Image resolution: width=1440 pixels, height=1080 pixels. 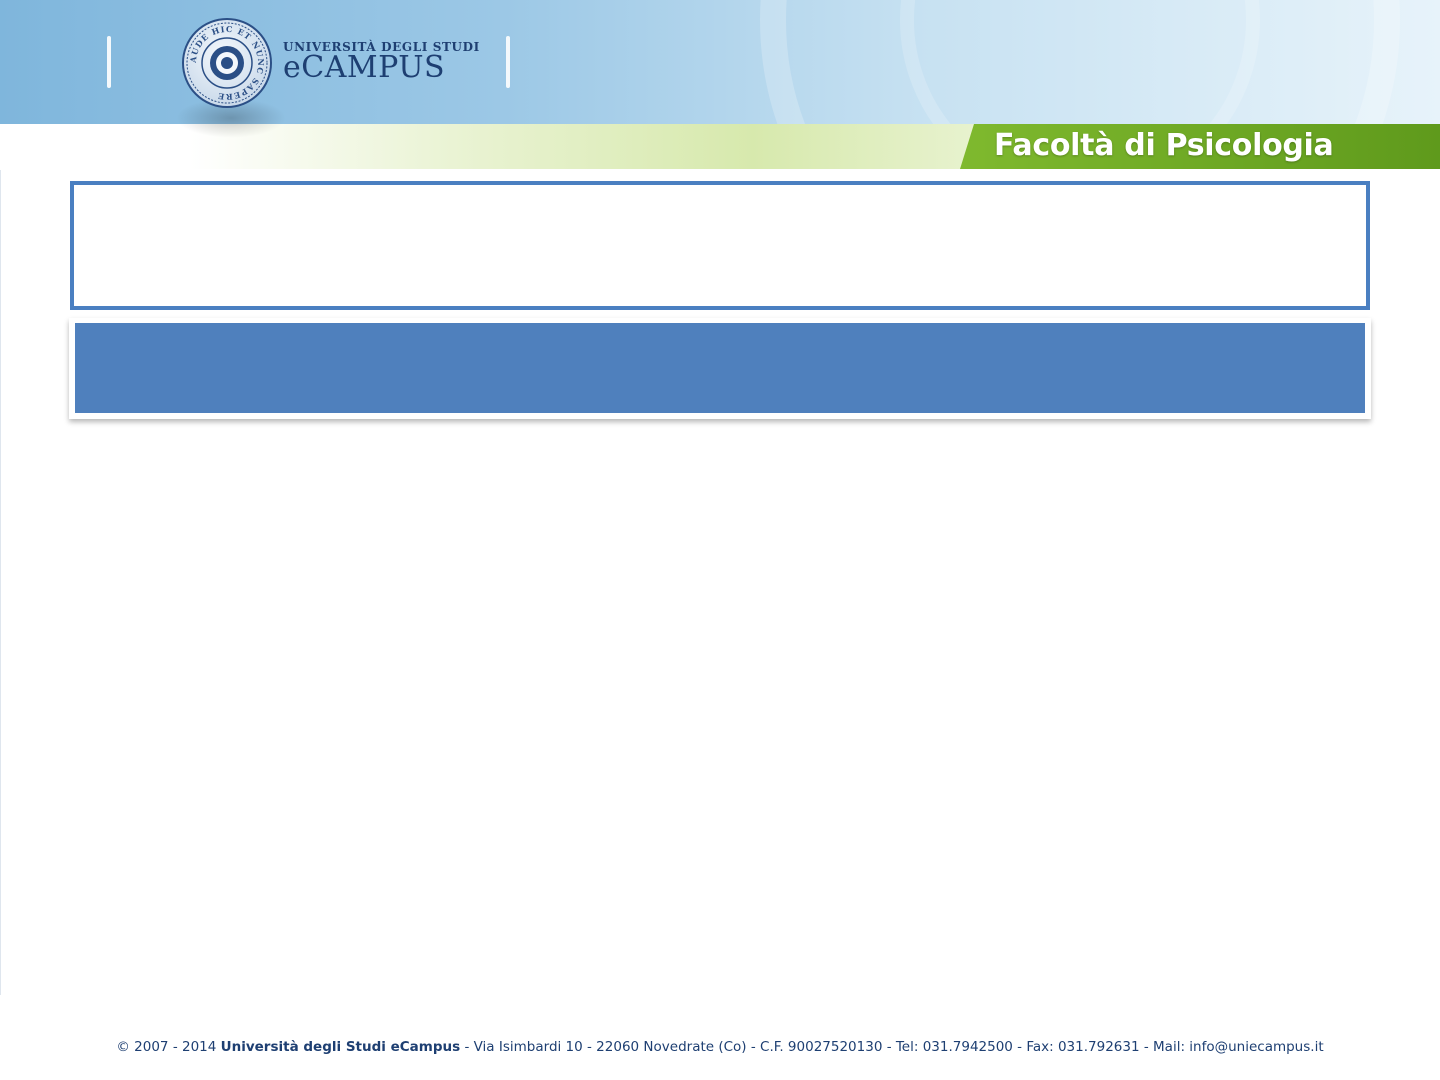 What do you see at coordinates (166, 1047) in the screenshot?
I see `footer-copyright: © 2007 - 2014` at bounding box center [166, 1047].